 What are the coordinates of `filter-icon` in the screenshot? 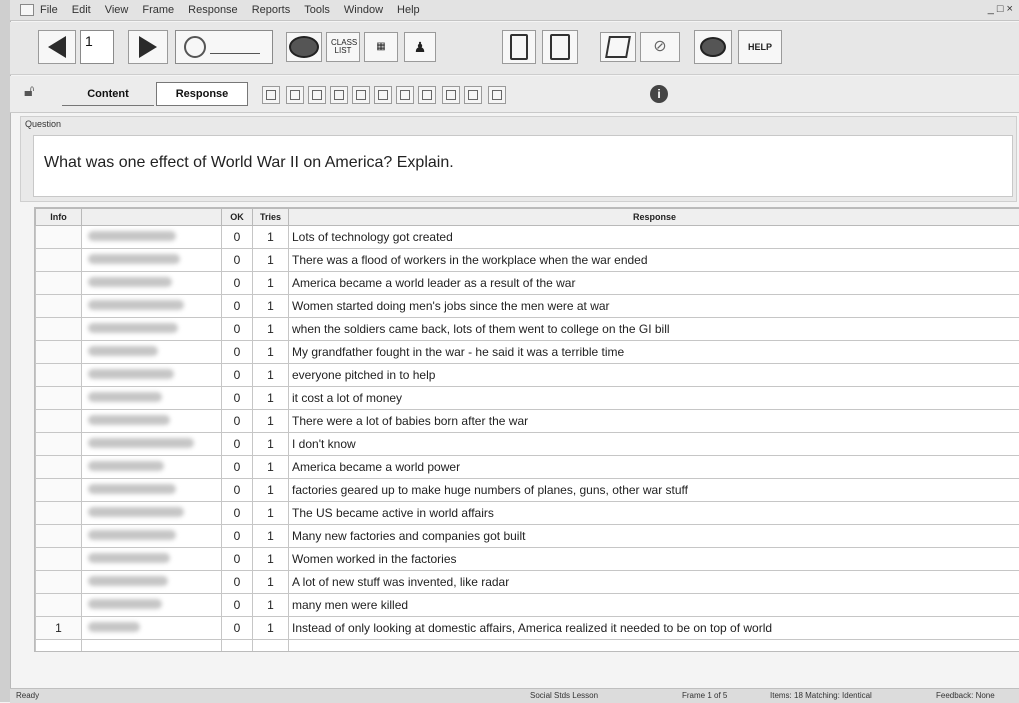 It's located at (361, 95).